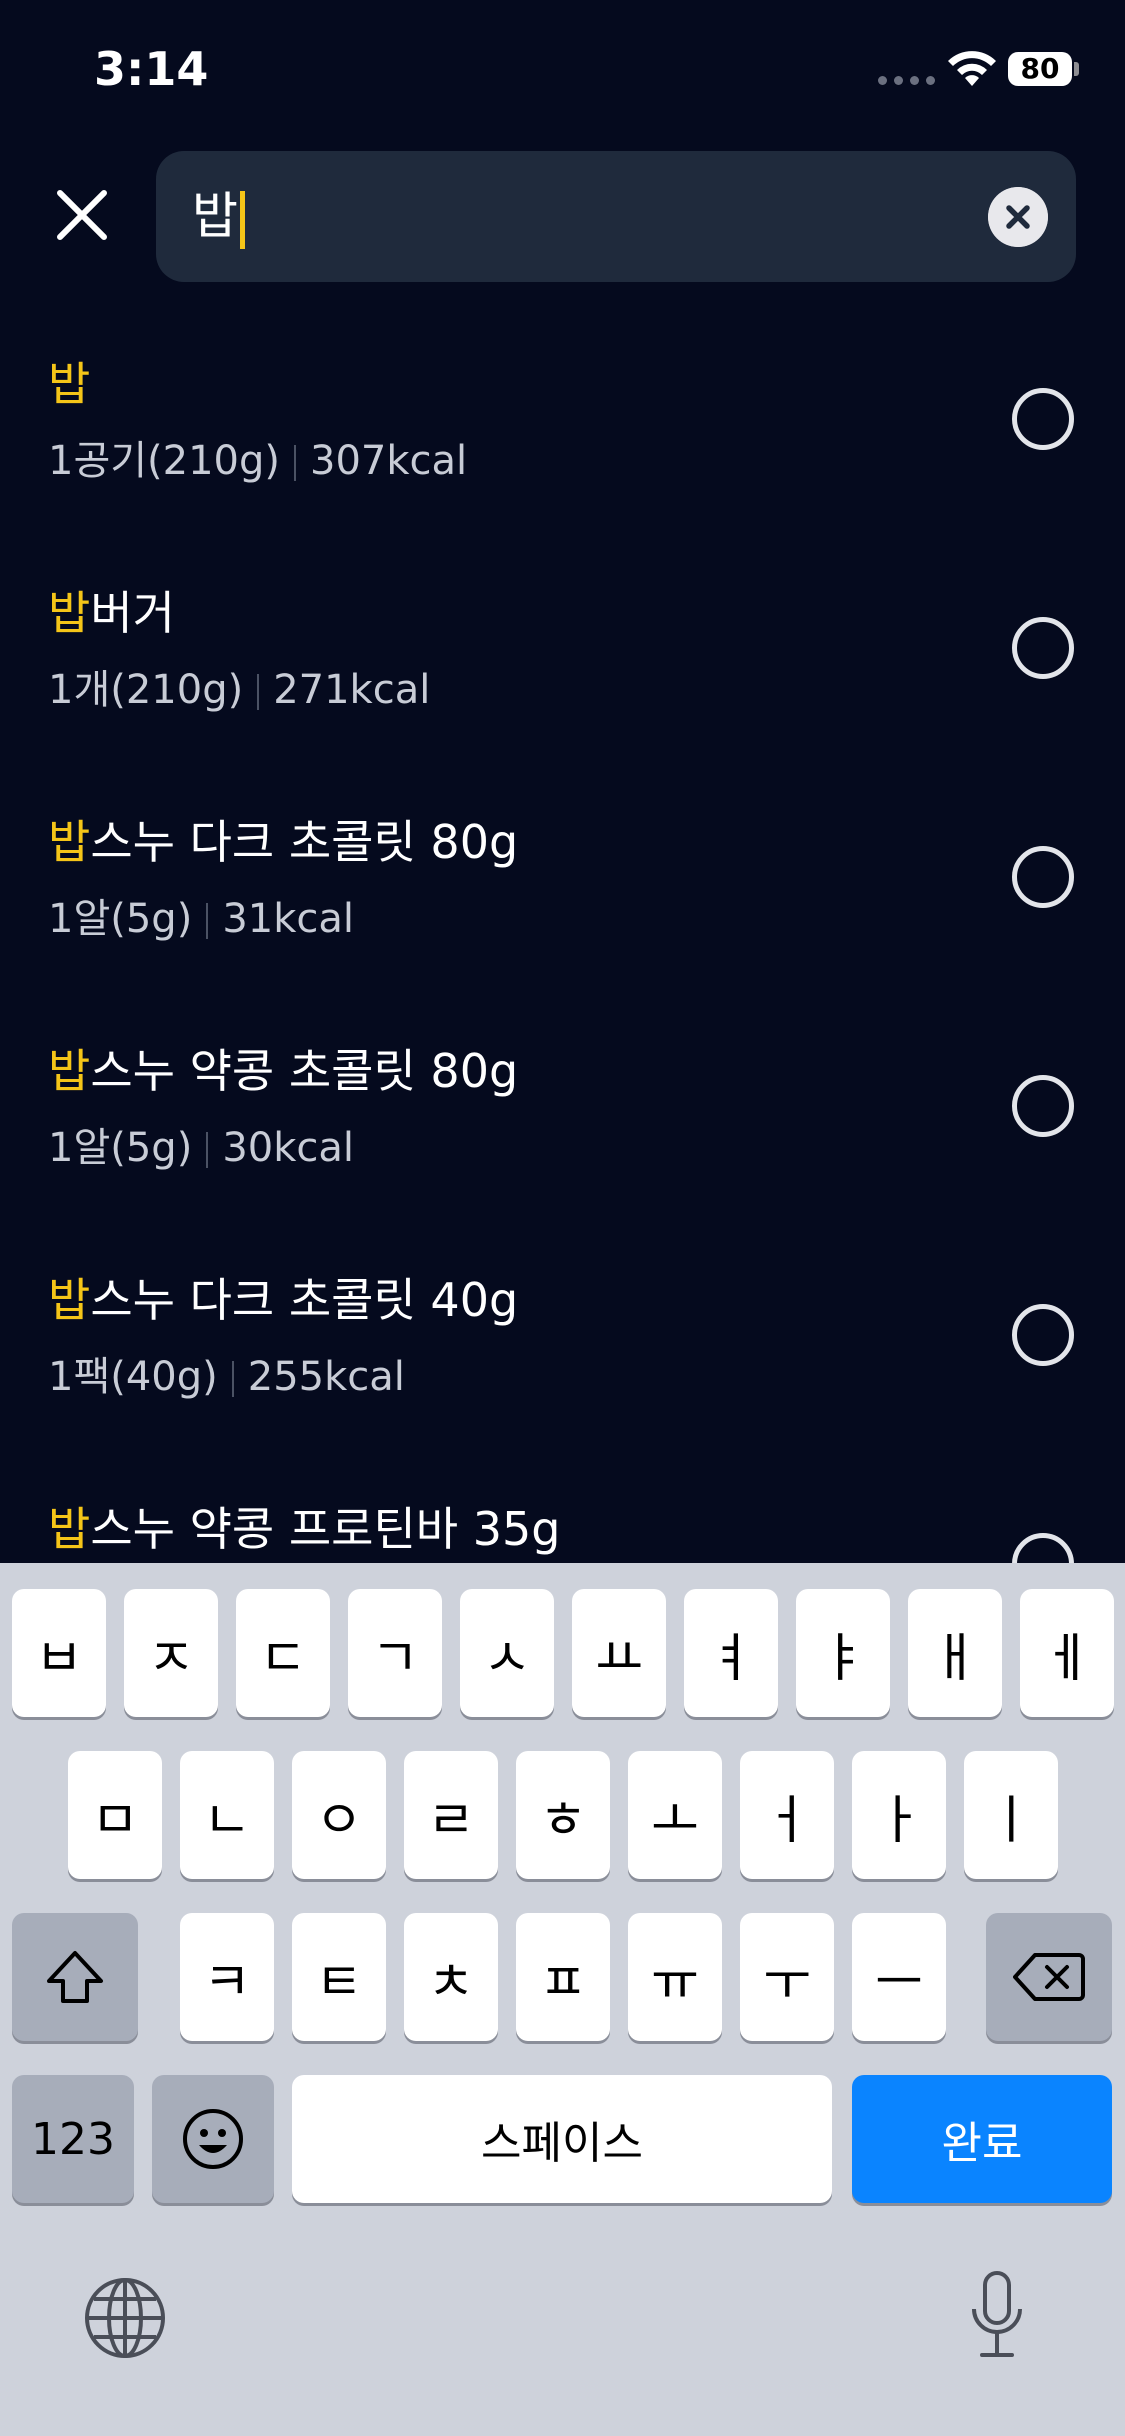 This screenshot has height=2436, width=1125. What do you see at coordinates (151, 69) in the screenshot?
I see `status-time: 3:14` at bounding box center [151, 69].